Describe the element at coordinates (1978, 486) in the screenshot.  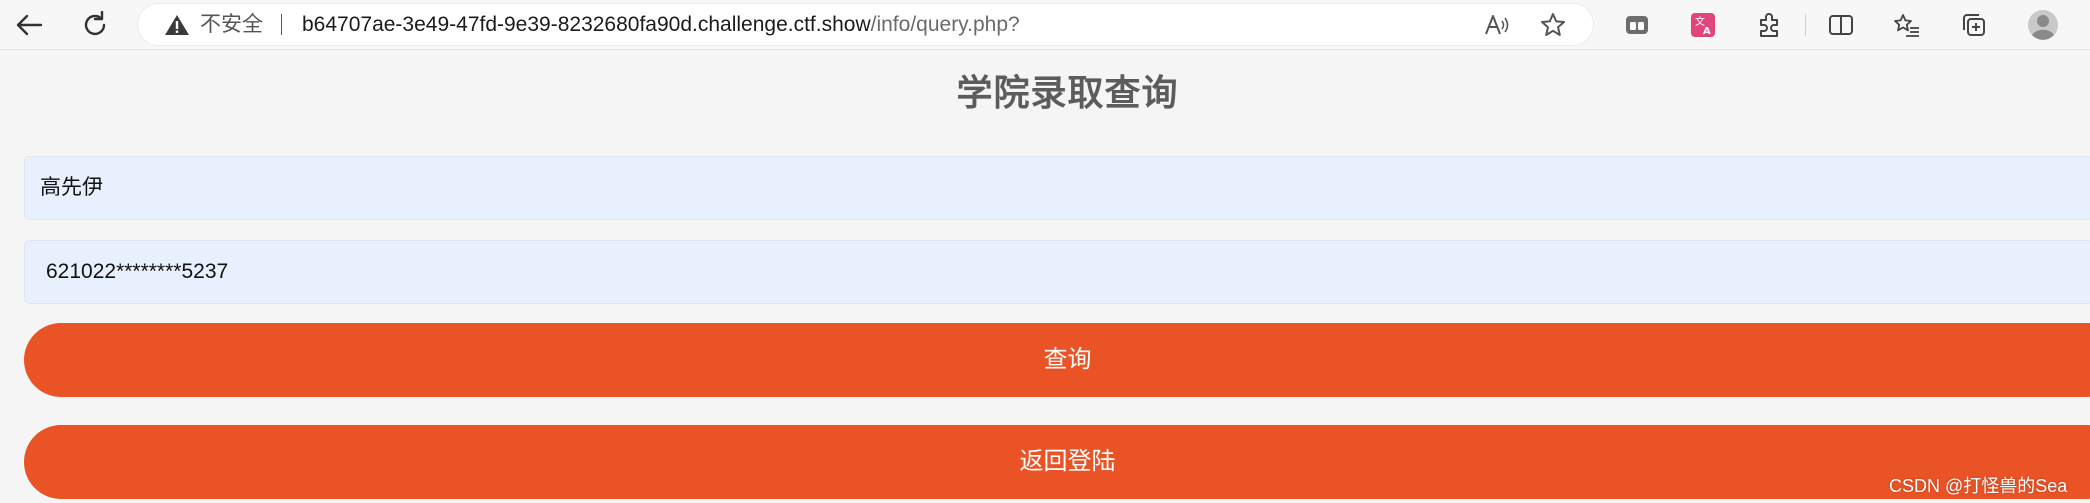
I see `csdn-watermark: CSDN @打怪兽的Sea` at that location.